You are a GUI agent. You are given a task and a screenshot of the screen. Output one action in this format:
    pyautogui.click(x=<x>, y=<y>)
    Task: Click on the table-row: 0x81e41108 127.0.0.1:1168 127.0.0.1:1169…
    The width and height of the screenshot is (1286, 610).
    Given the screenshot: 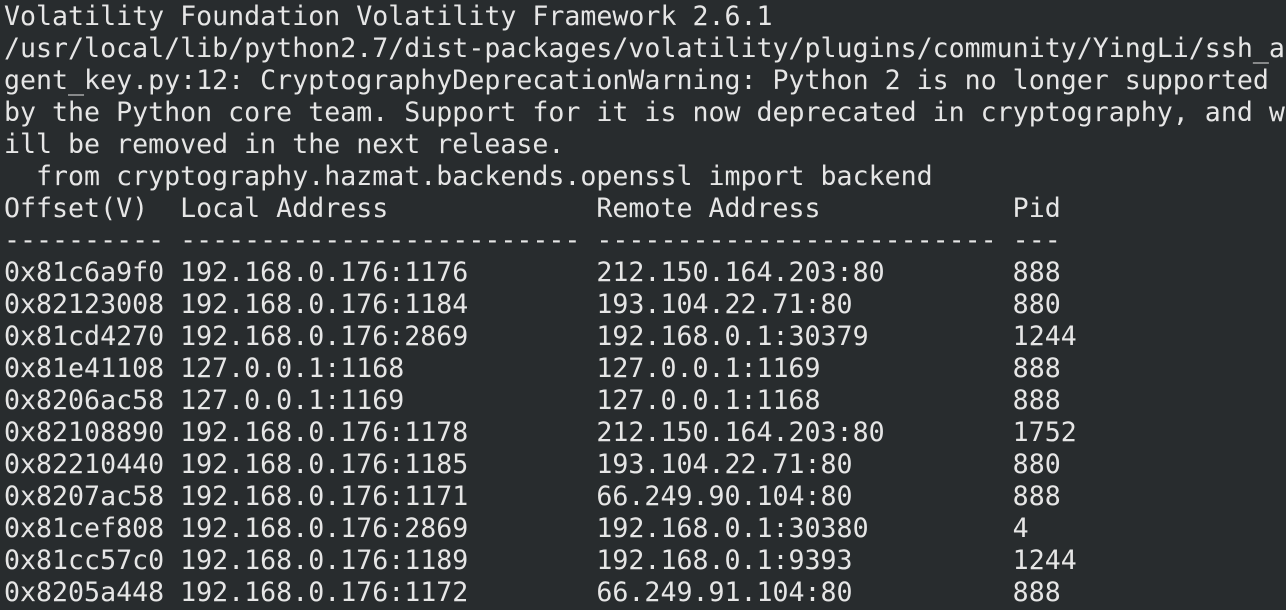 What is the action you would take?
    pyautogui.click(x=532, y=368)
    